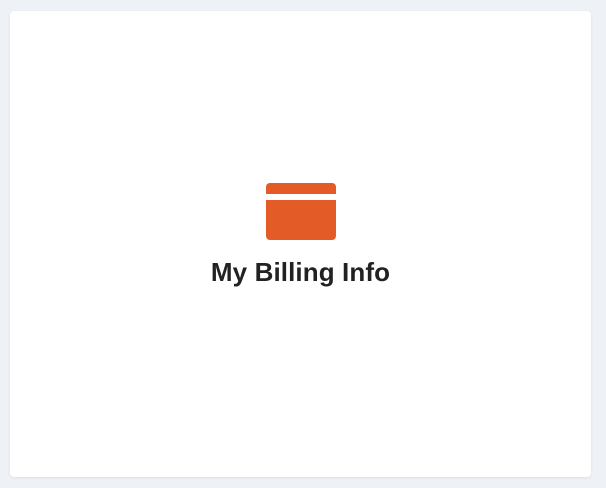 The height and width of the screenshot is (488, 606). I want to click on card-title: My Billing Info, so click(300, 272).